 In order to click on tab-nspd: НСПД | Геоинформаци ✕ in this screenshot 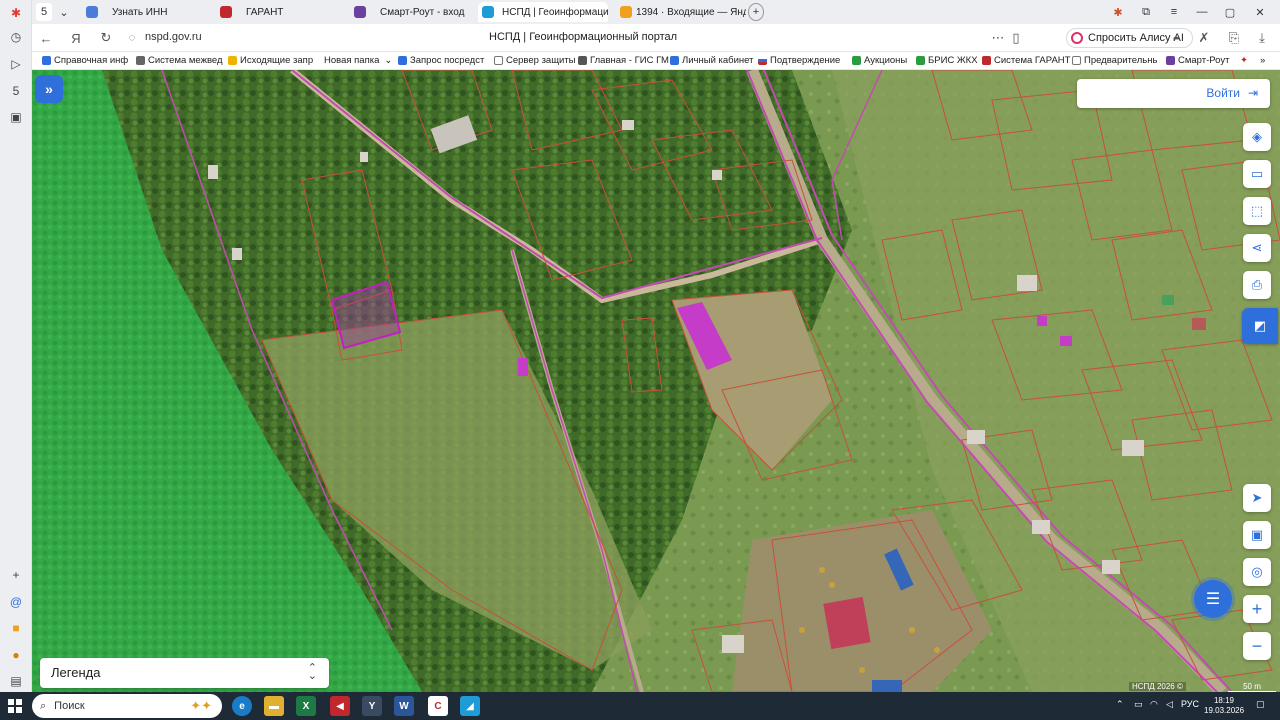, I will do `click(543, 12)`.